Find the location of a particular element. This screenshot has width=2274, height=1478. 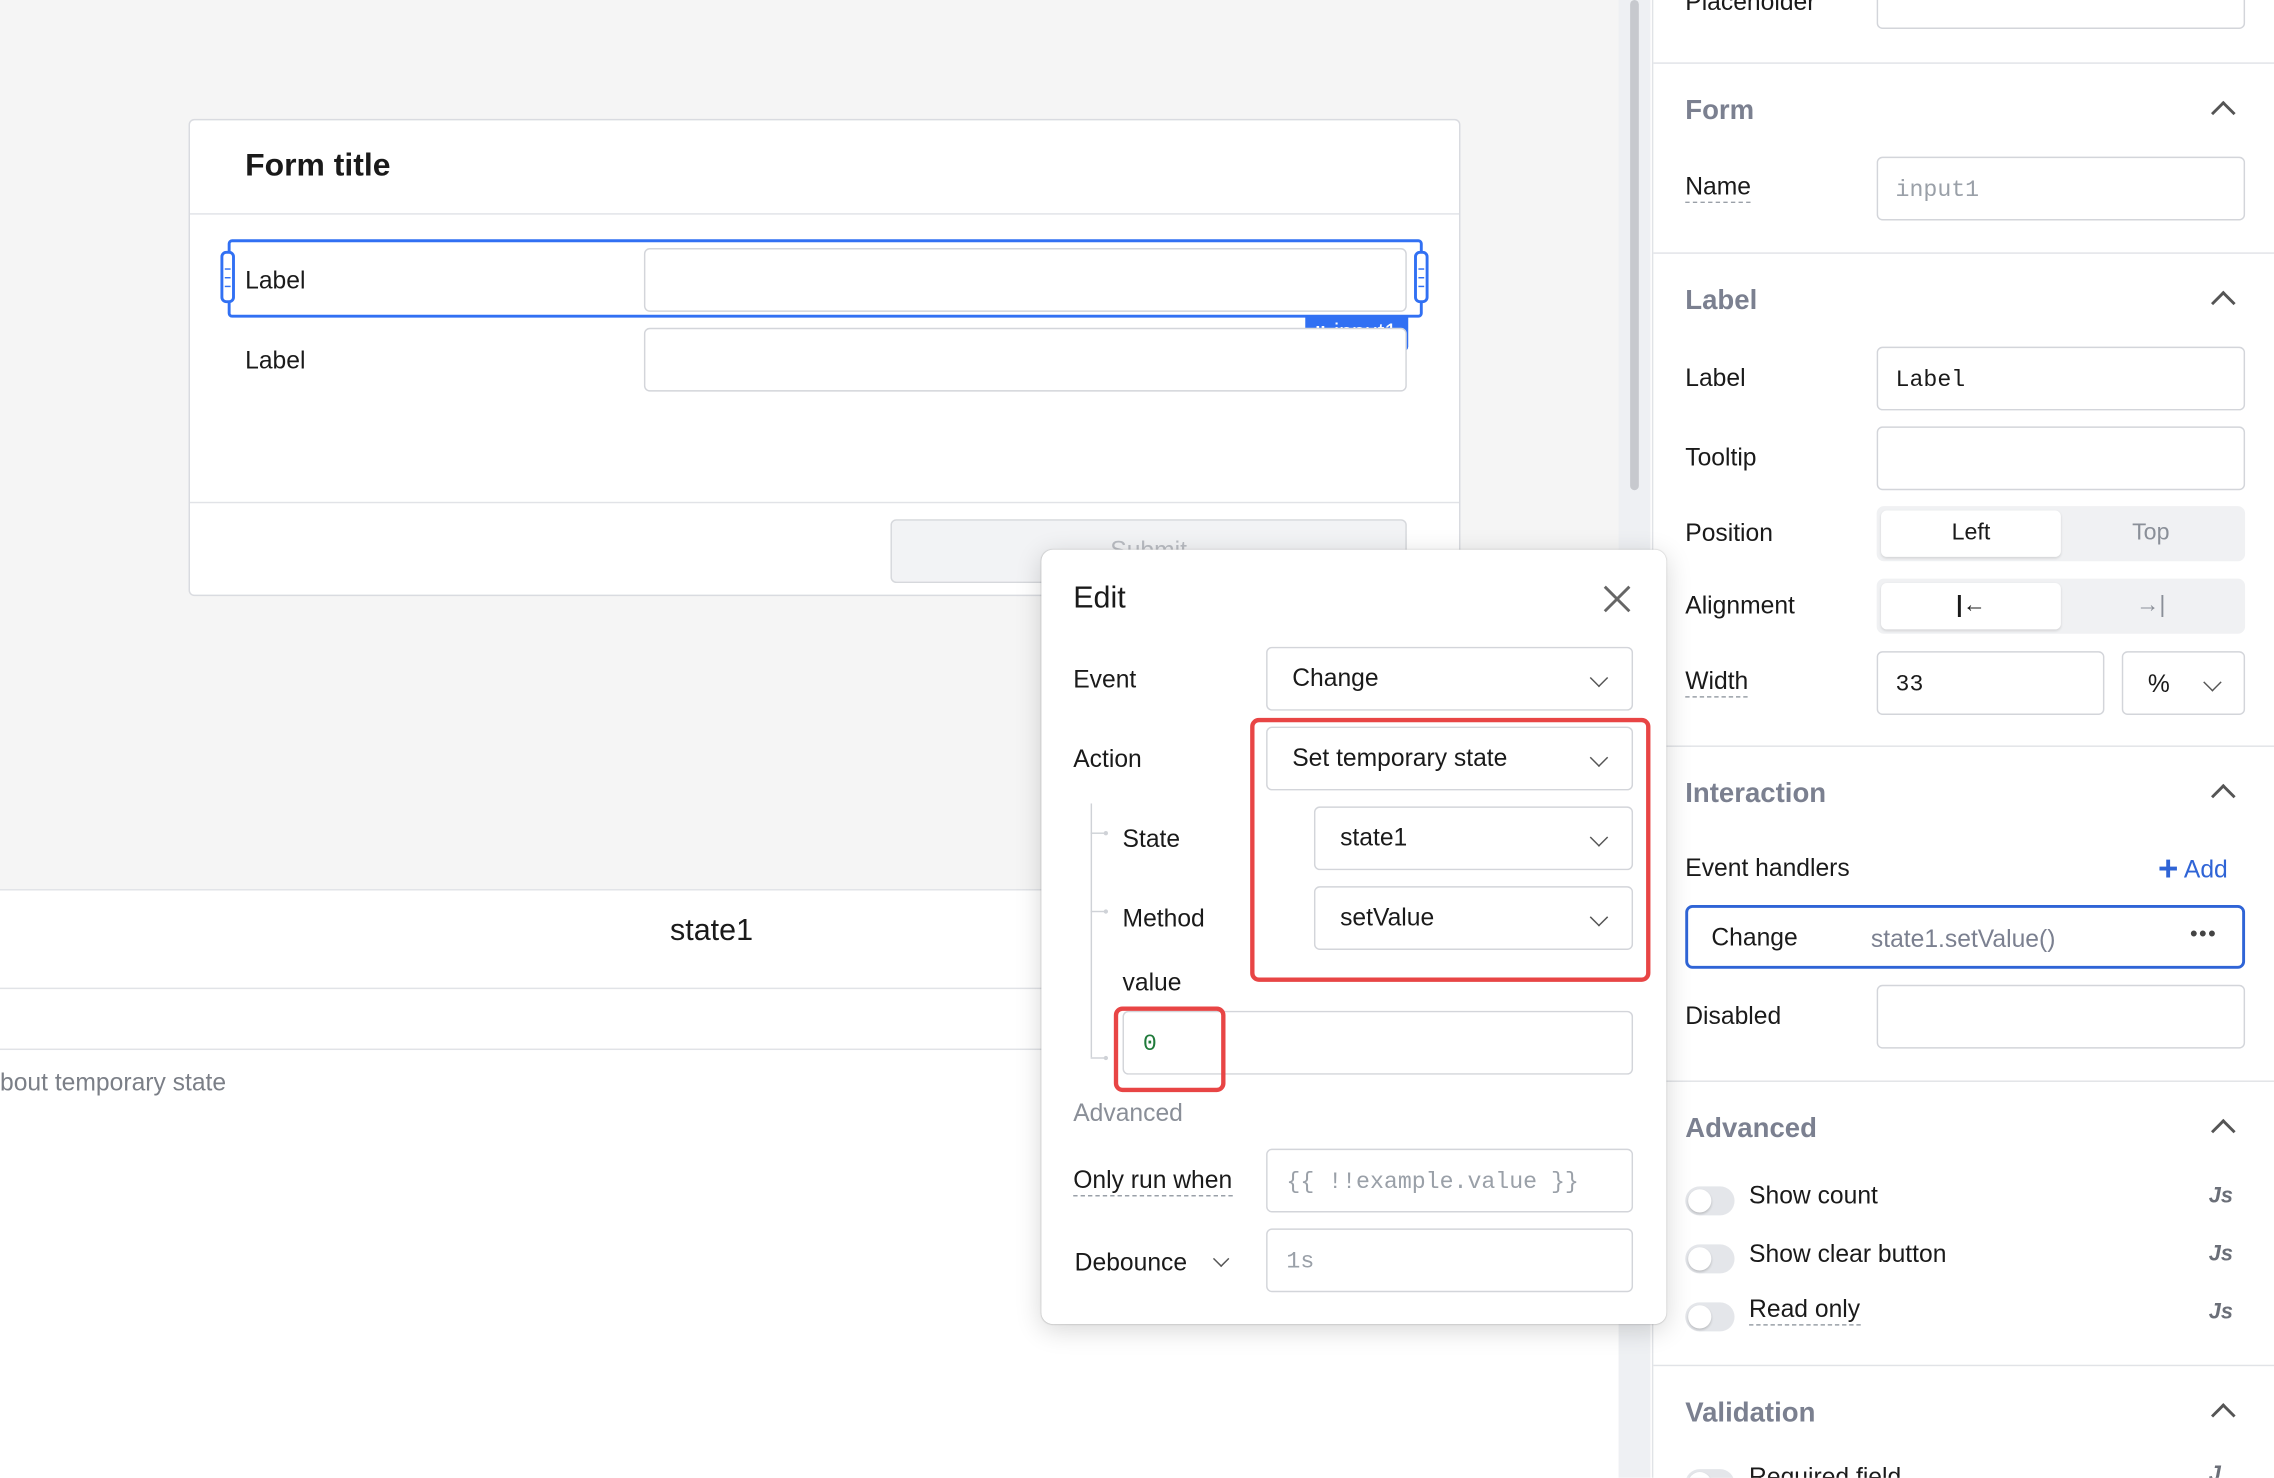

form-header-divider is located at coordinates (824, 214).